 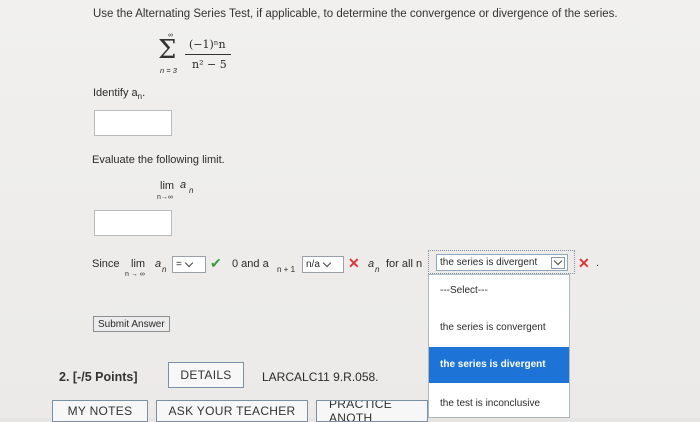 I want to click on summation-symbol: Σ, so click(x=167, y=50).